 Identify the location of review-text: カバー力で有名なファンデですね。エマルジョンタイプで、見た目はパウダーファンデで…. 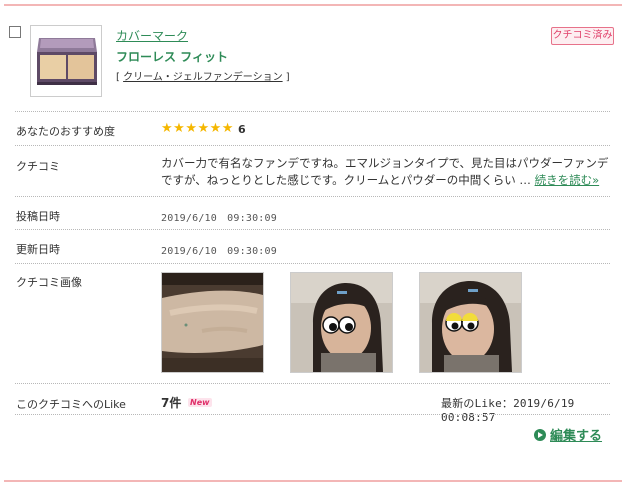
(386, 172).